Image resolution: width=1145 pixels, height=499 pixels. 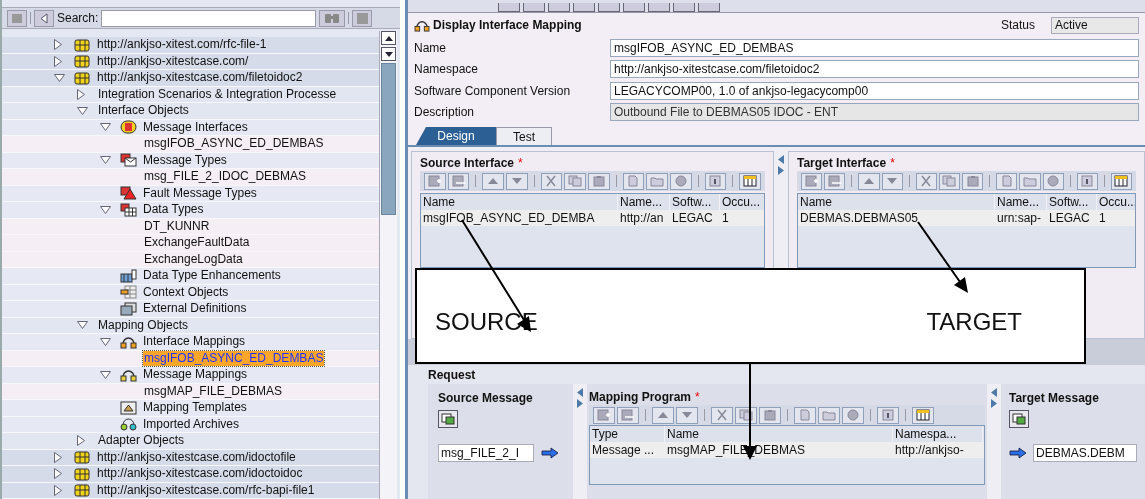 I want to click on stop-button, so click(x=362, y=18).